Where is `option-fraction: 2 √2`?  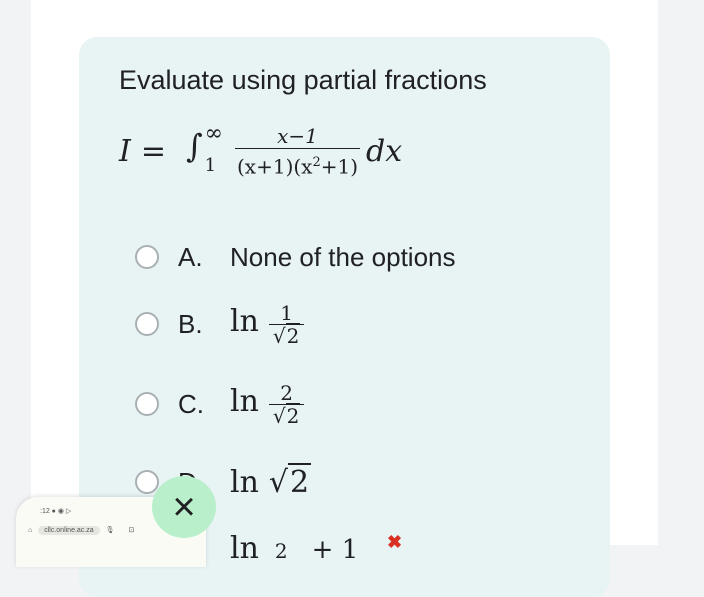
option-fraction: 2 √2 is located at coordinates (286, 404).